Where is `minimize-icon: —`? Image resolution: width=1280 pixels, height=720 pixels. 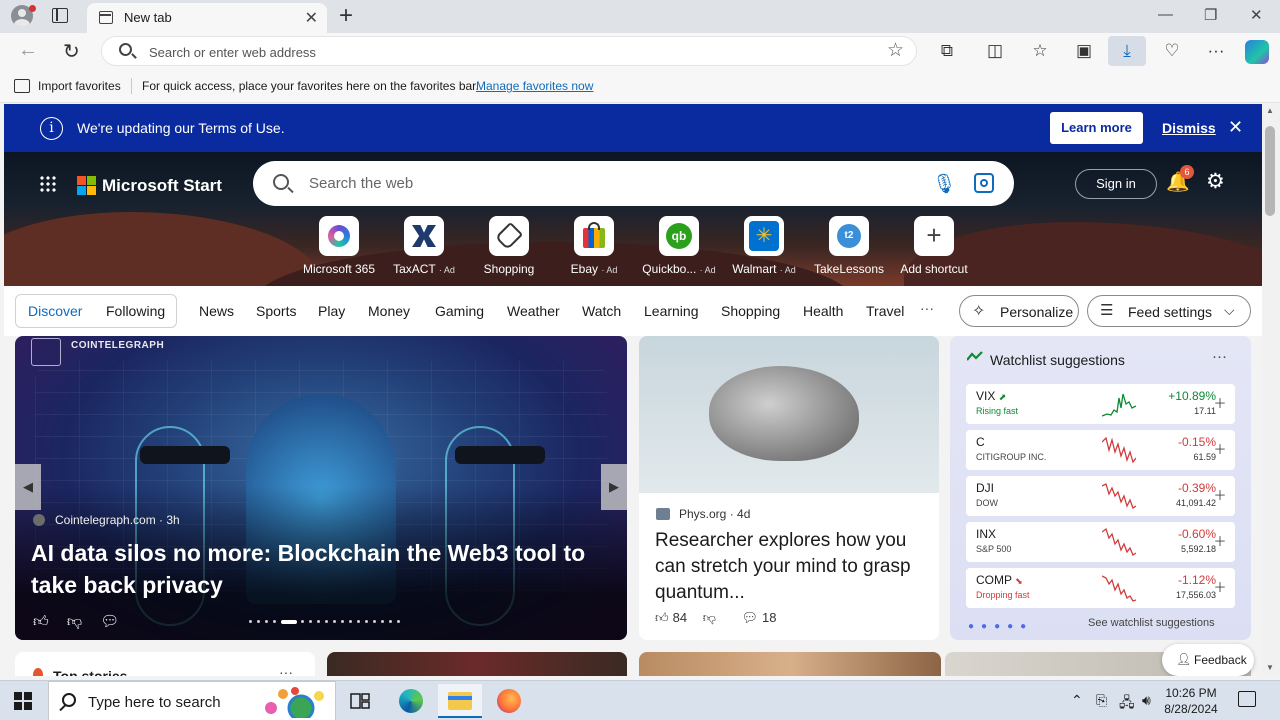 minimize-icon: — is located at coordinates (1165, 14).